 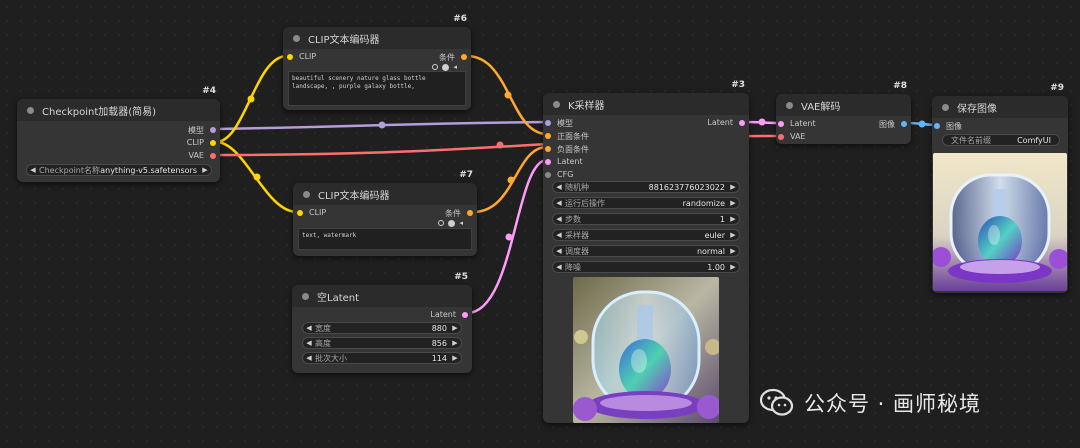 What do you see at coordinates (762, 122) in the screenshot?
I see `wire-sampler-latent-midpoint` at bounding box center [762, 122].